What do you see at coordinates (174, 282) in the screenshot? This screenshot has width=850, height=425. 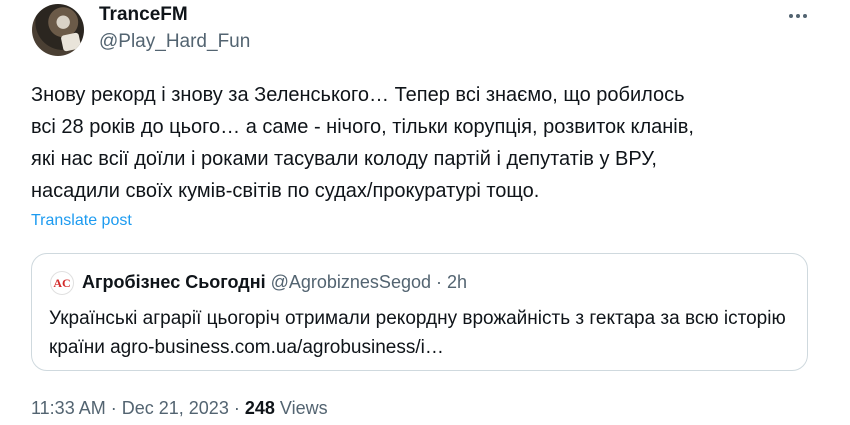 I see `quoted-author-name: Агробізнес Сьогодні` at bounding box center [174, 282].